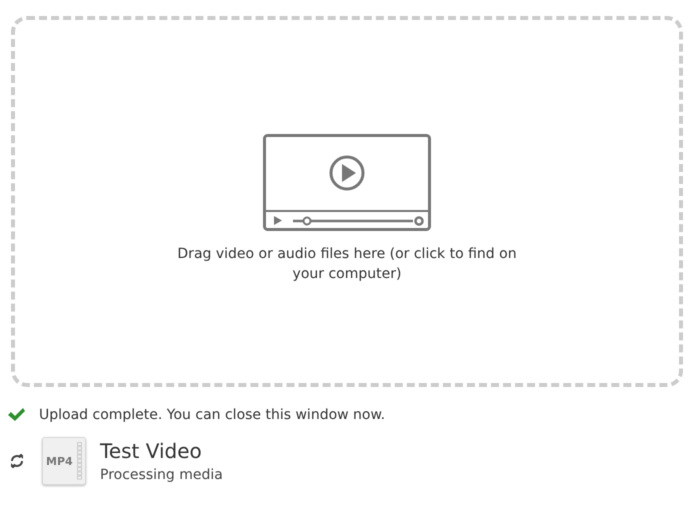 This screenshot has width=693, height=524. What do you see at coordinates (347, 264) in the screenshot?
I see `dropzone-prompt: Drag video or audio files here (or click to find on your computer)` at bounding box center [347, 264].